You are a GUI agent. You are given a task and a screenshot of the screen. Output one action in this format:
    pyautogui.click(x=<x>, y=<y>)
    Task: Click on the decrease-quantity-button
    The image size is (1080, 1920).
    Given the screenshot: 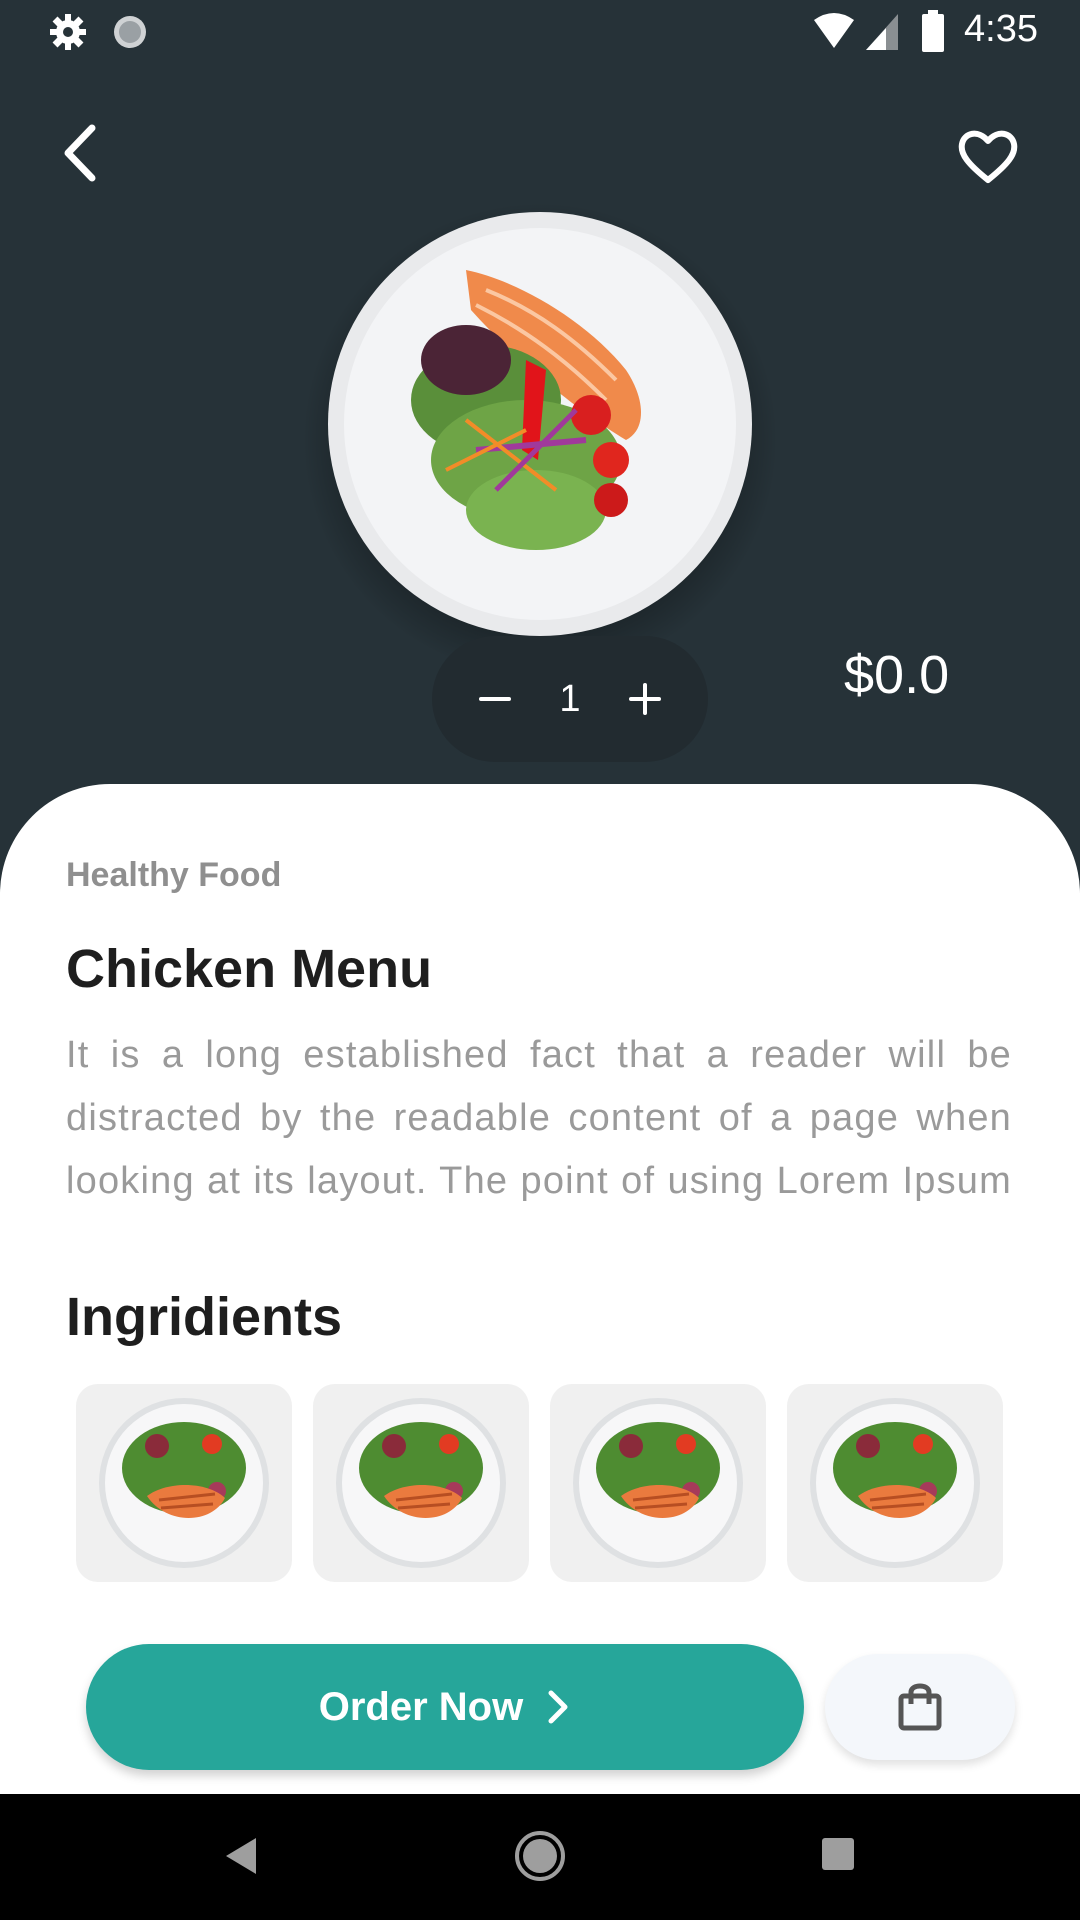 What is the action you would take?
    pyautogui.click(x=495, y=699)
    